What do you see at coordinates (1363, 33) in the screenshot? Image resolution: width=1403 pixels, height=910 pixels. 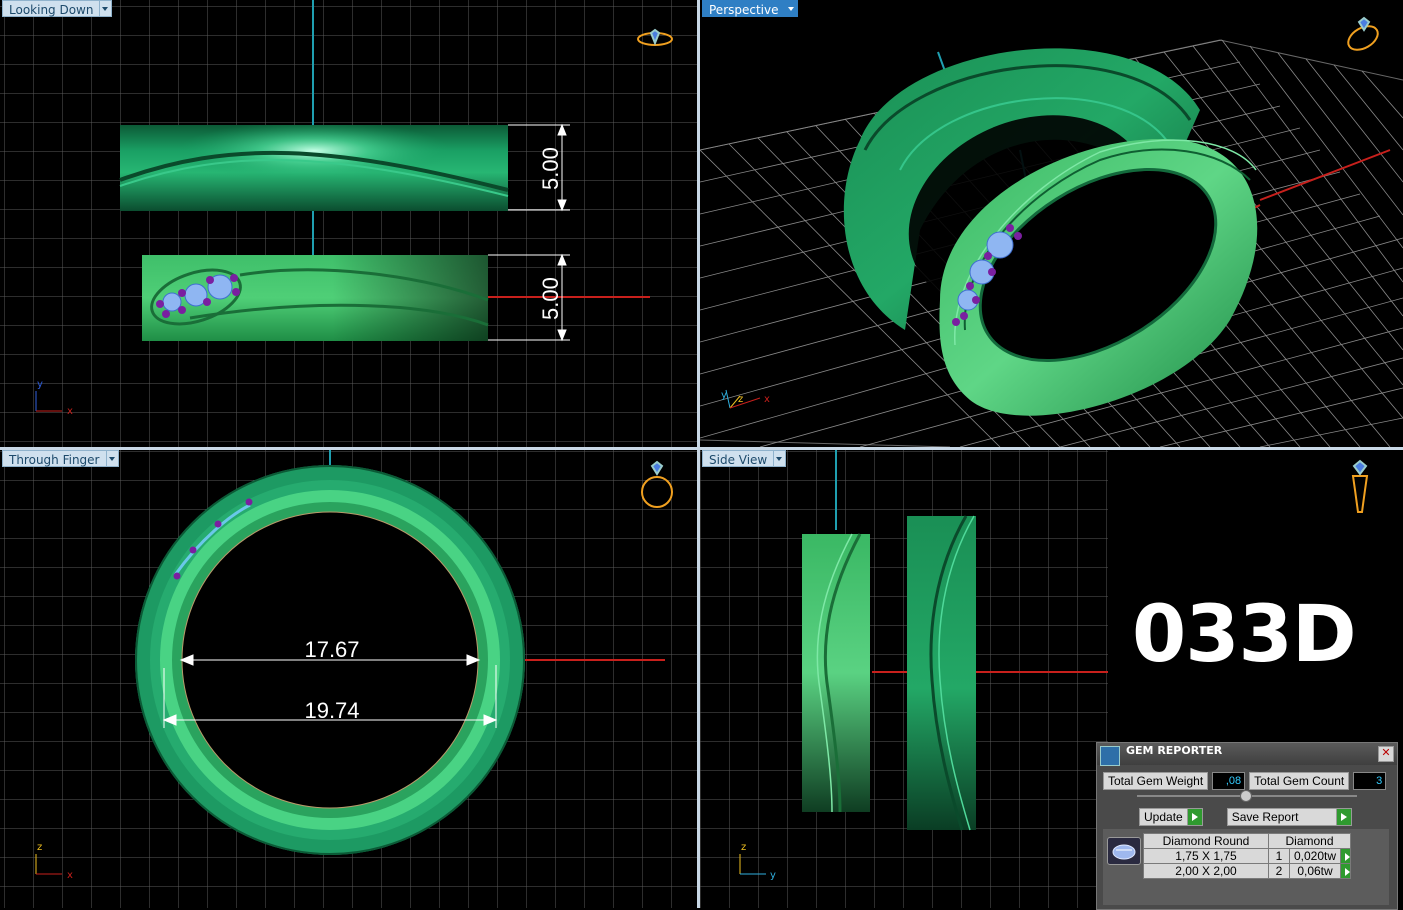 I see `ring-perspective-icon` at bounding box center [1363, 33].